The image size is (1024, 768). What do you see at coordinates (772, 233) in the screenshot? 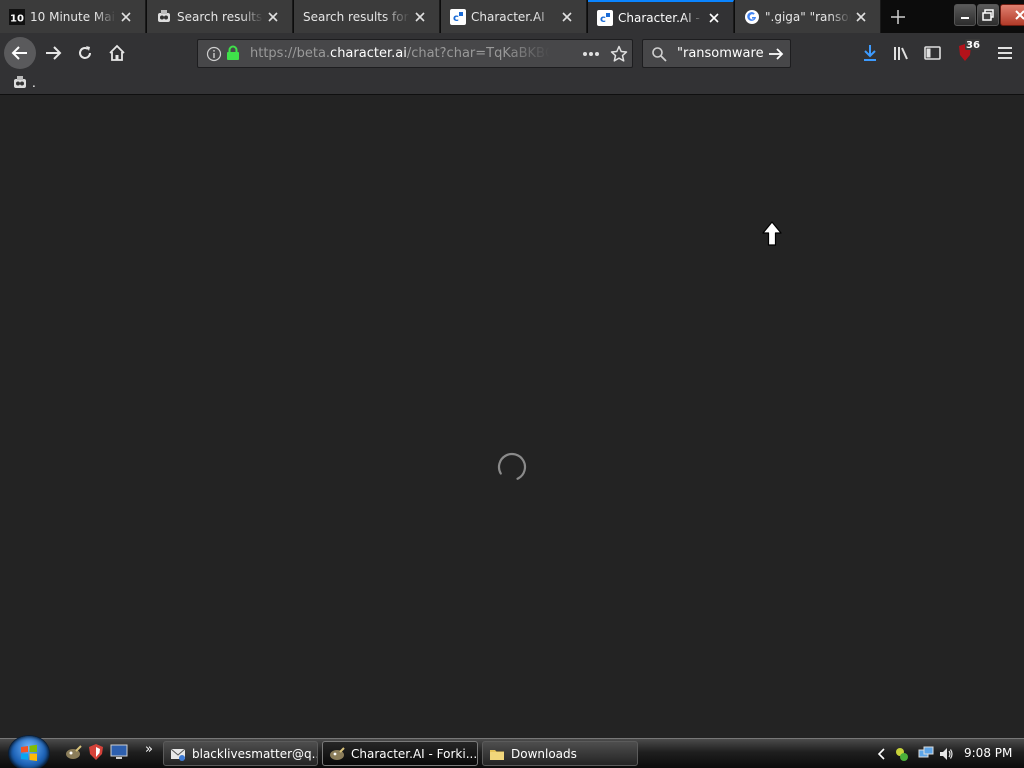
I see `mouse-pointer-icon` at bounding box center [772, 233].